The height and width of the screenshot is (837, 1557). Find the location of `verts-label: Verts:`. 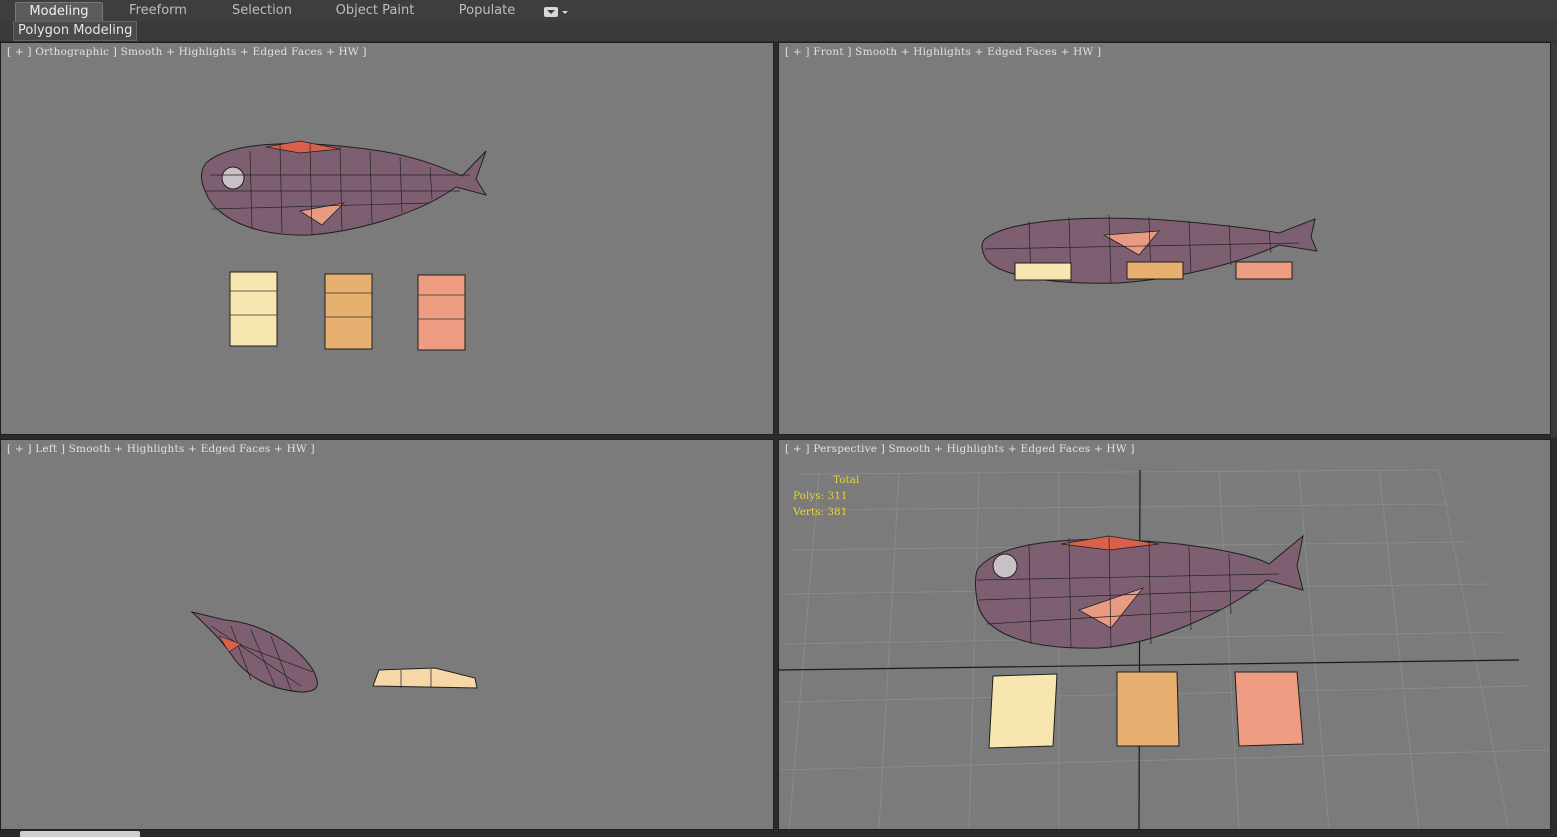

verts-label: Verts: is located at coordinates (808, 512).